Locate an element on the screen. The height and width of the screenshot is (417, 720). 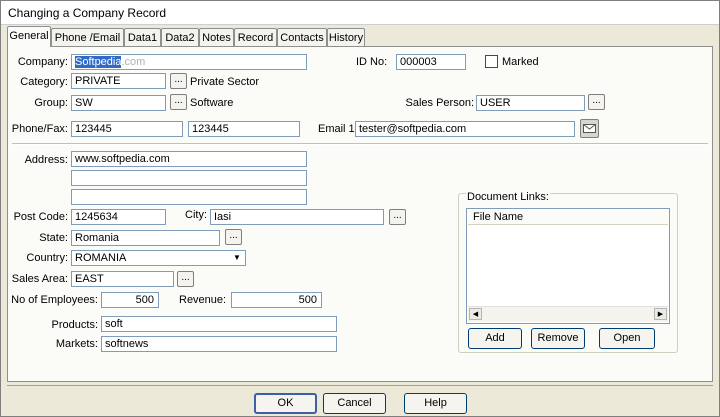
category-description: Private Sector is located at coordinates (225, 82).